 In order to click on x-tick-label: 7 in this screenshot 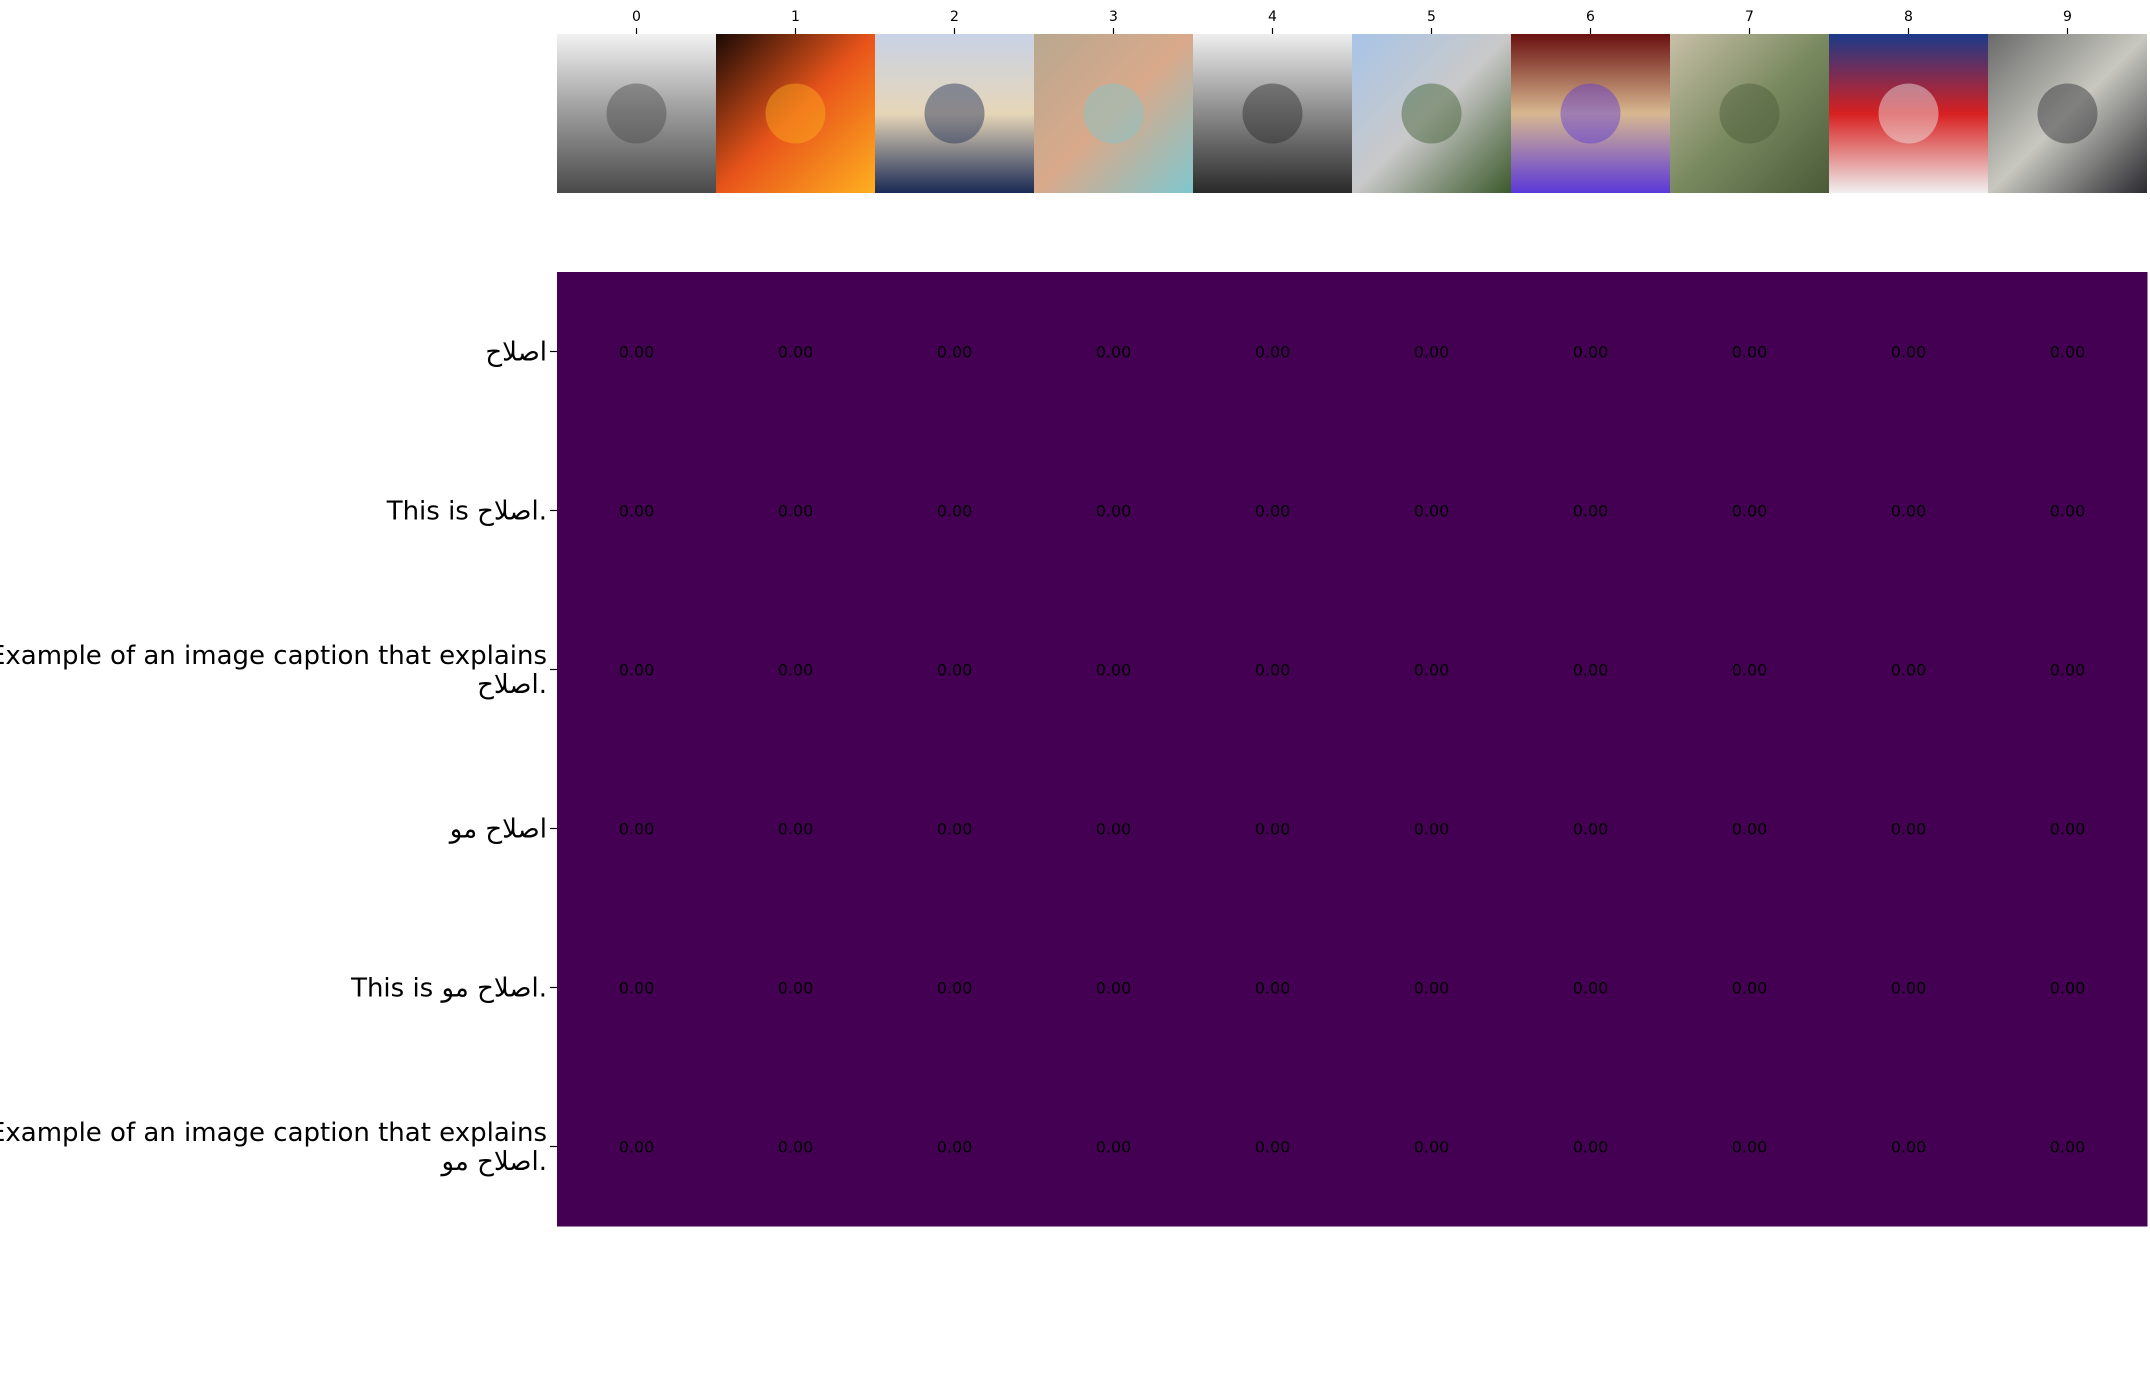, I will do `click(1749, 17)`.